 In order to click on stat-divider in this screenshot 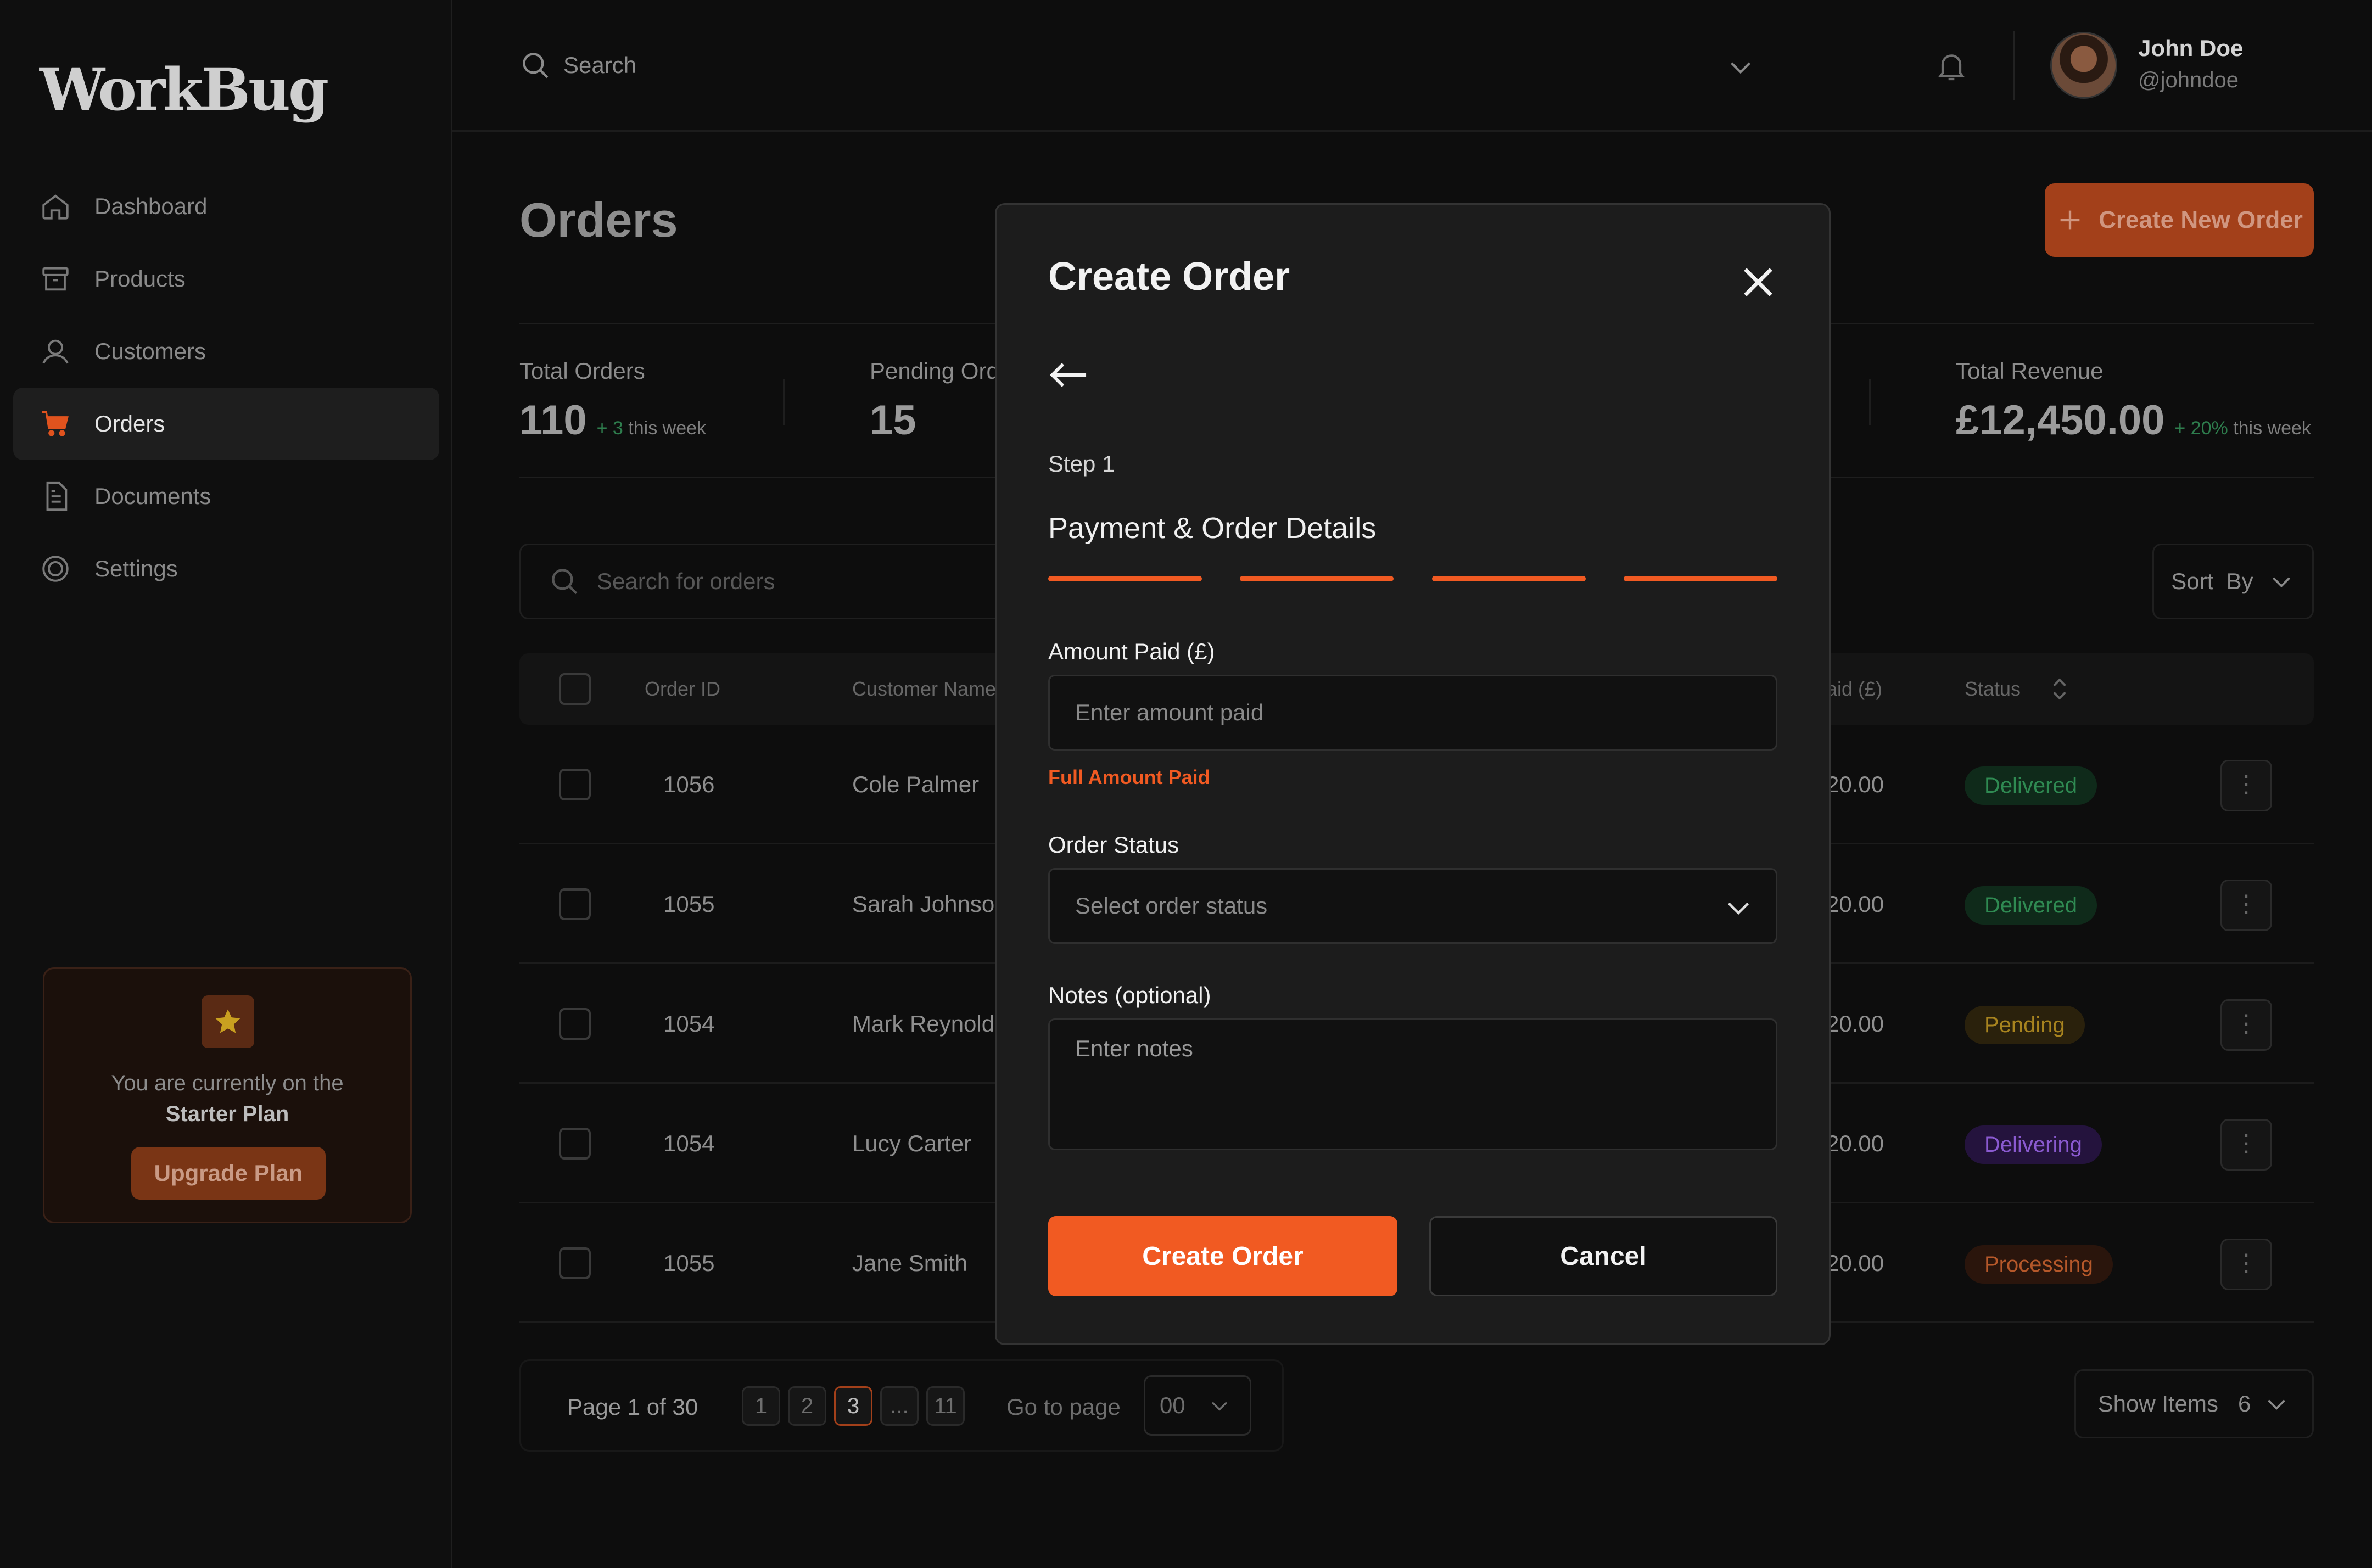, I will do `click(784, 402)`.